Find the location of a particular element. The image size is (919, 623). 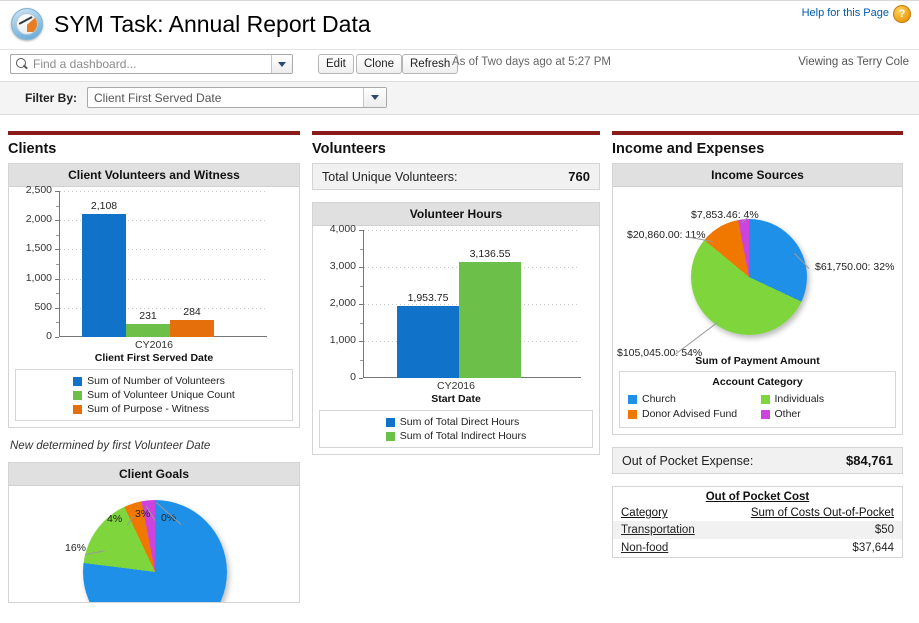

component-title: Client Volunteers and Witness is located at coordinates (154, 175).